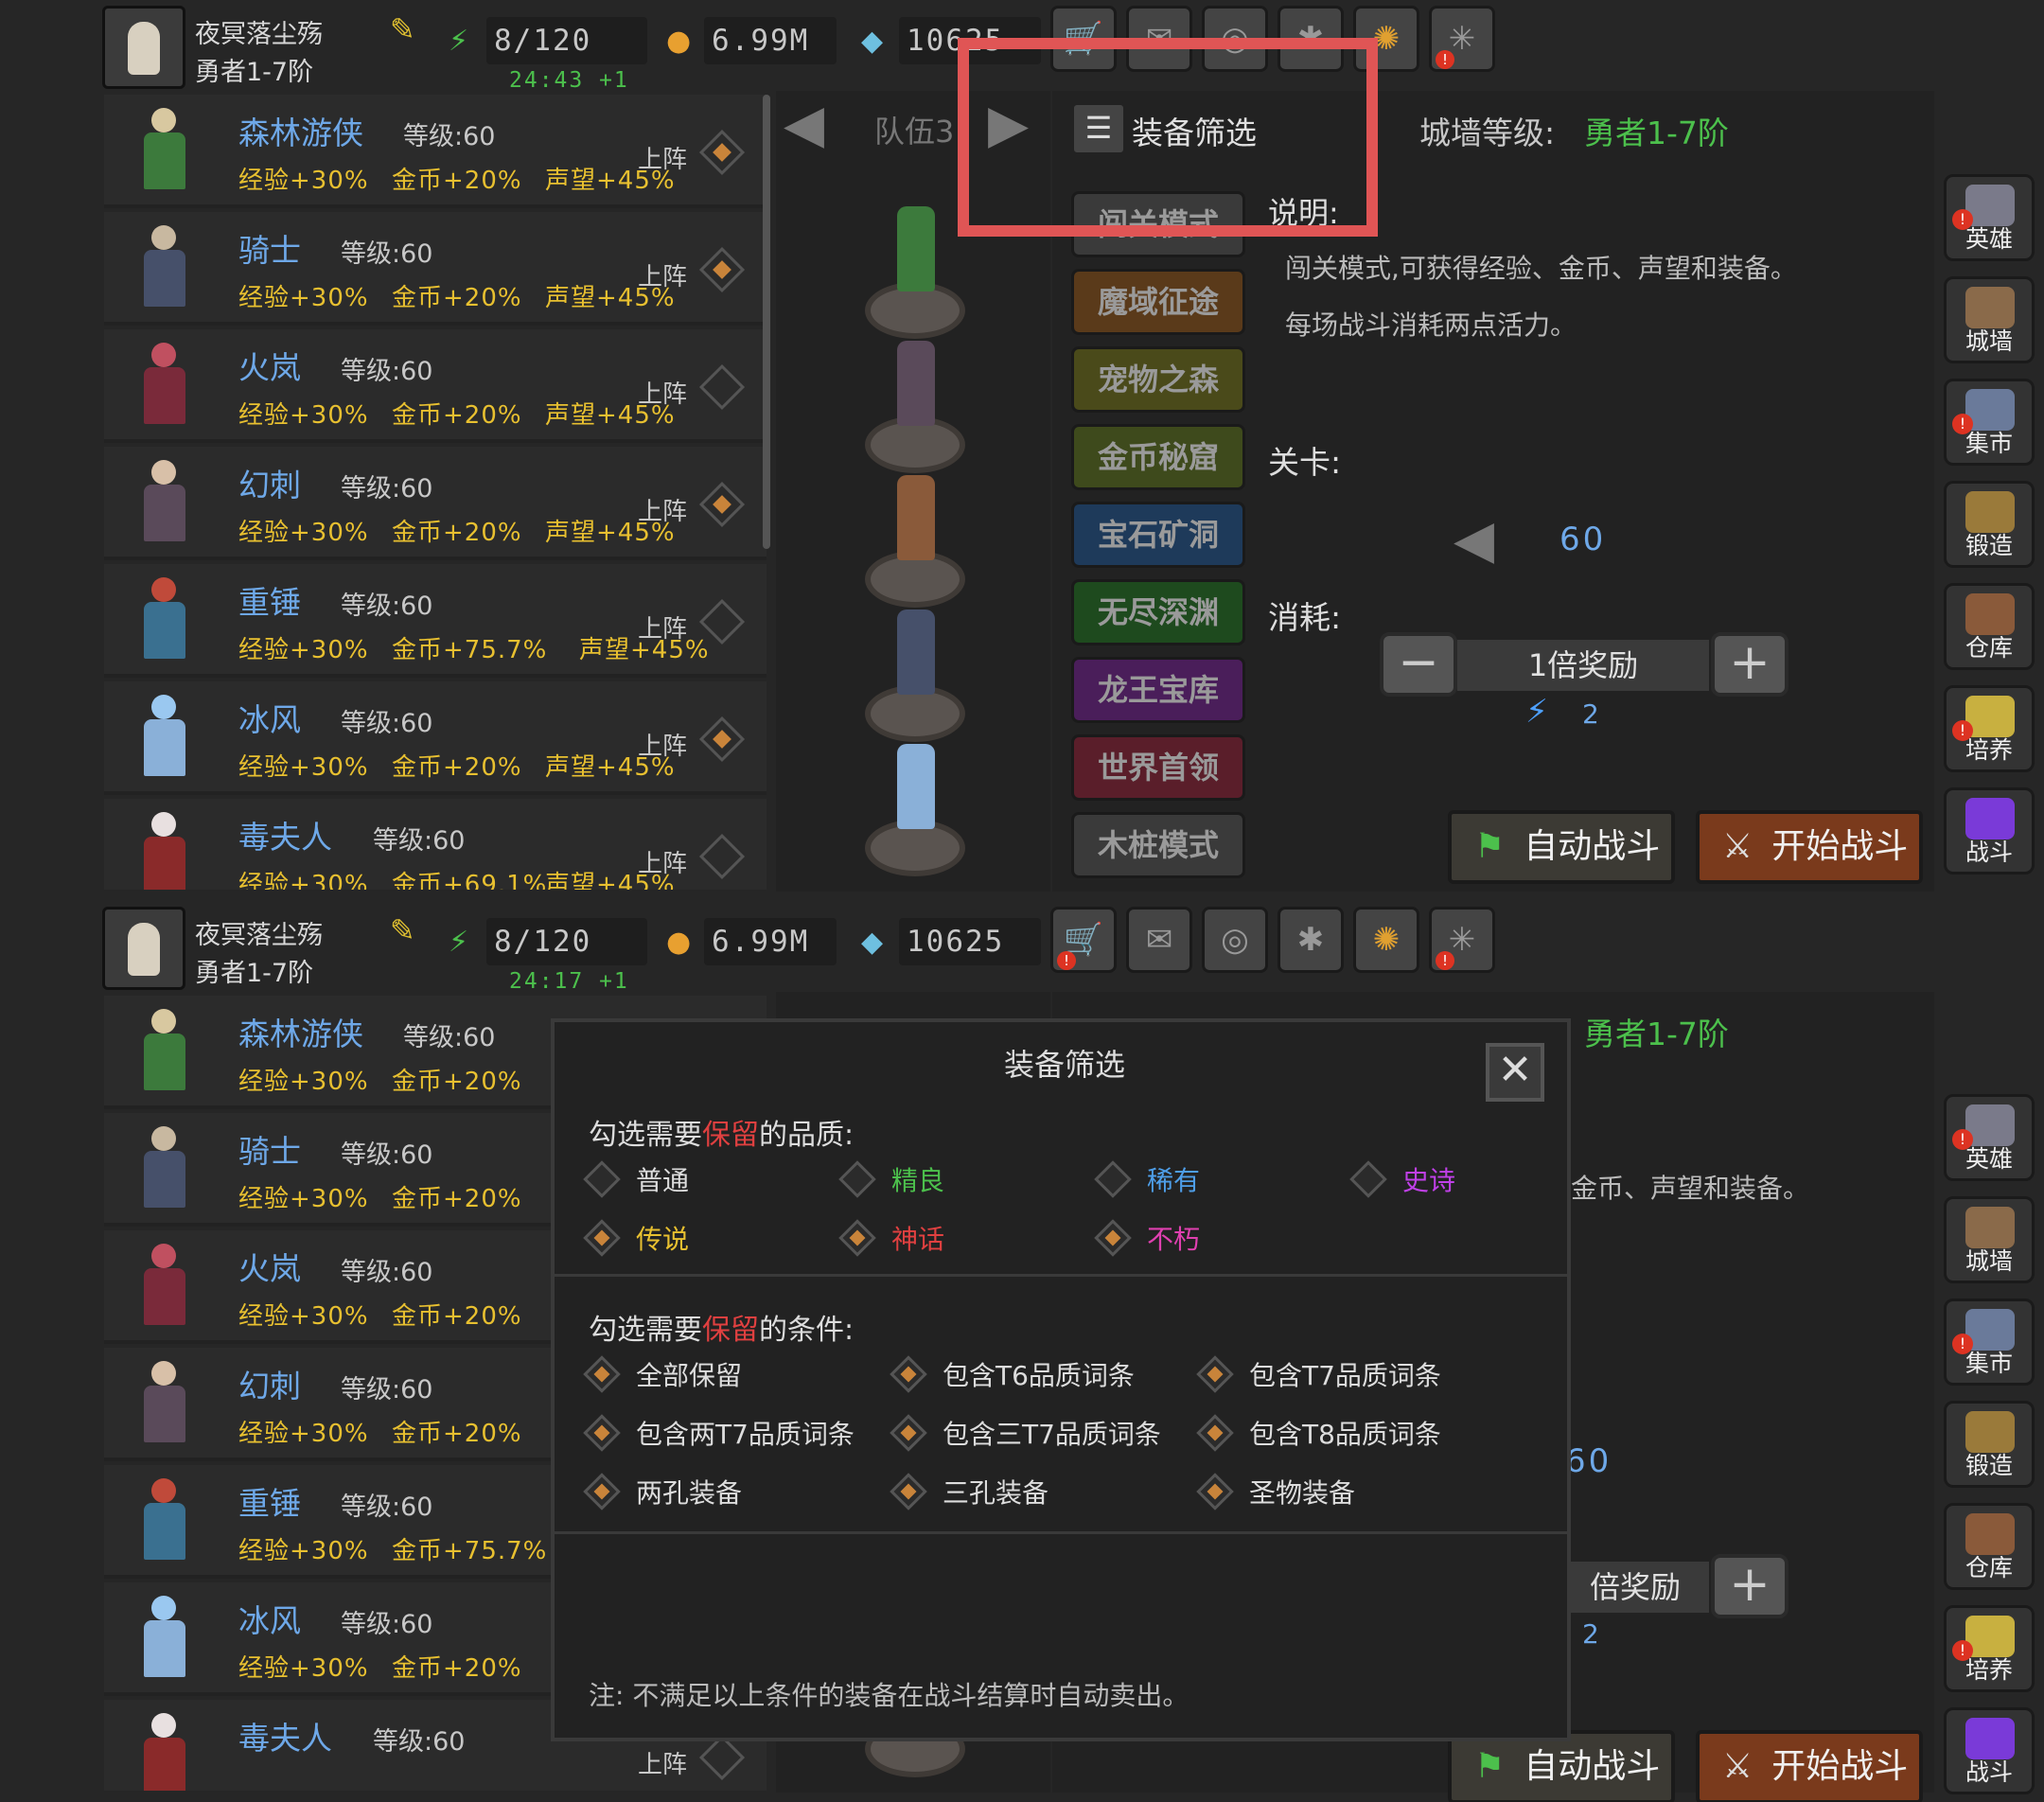 This screenshot has width=2044, height=1802. What do you see at coordinates (1583, 539) in the screenshot?
I see `stage-value: 60` at bounding box center [1583, 539].